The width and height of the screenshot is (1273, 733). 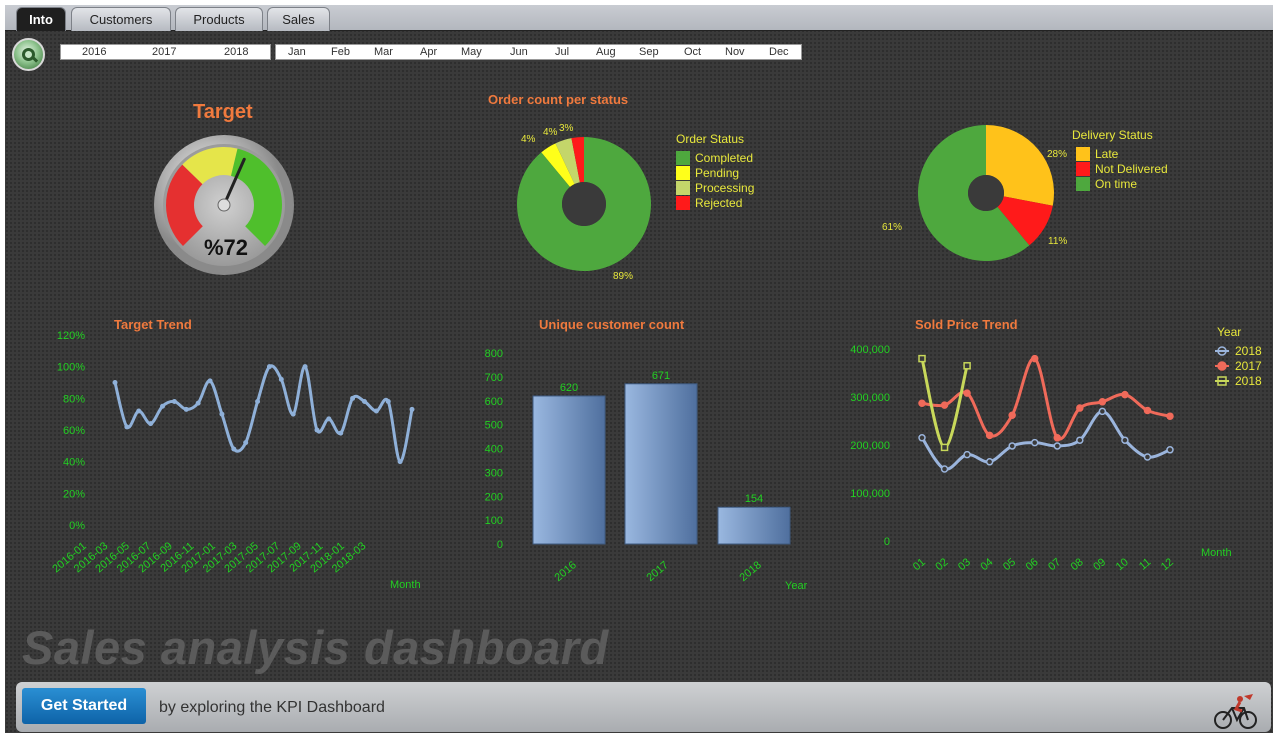 I want to click on year-2017: 2017, so click(x=164, y=52).